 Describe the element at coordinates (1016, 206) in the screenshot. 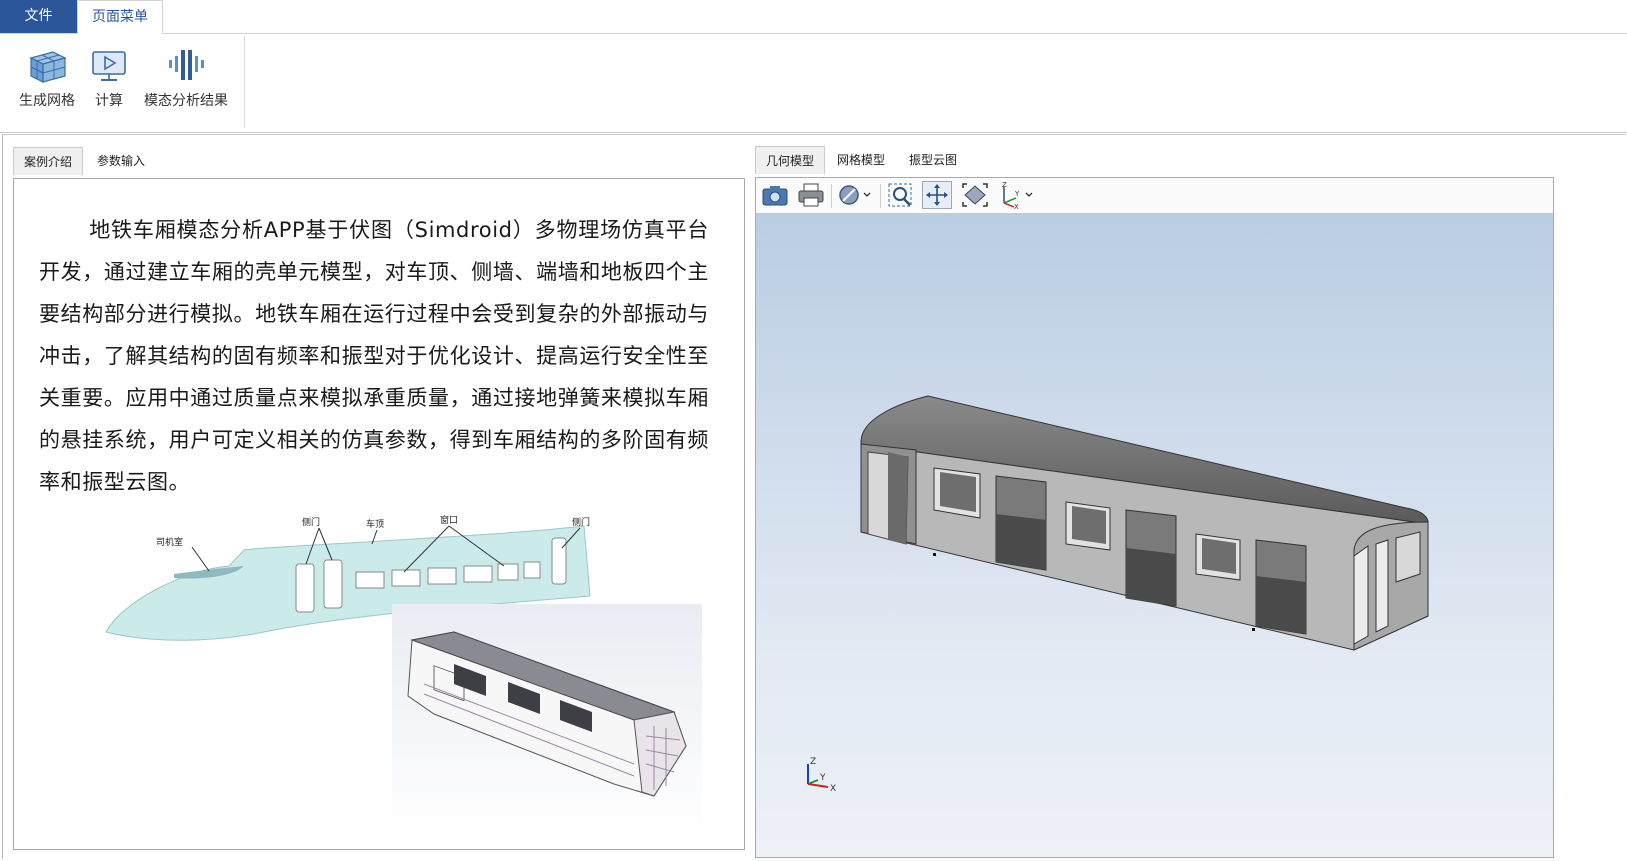

I see `svg-text: X` at that location.